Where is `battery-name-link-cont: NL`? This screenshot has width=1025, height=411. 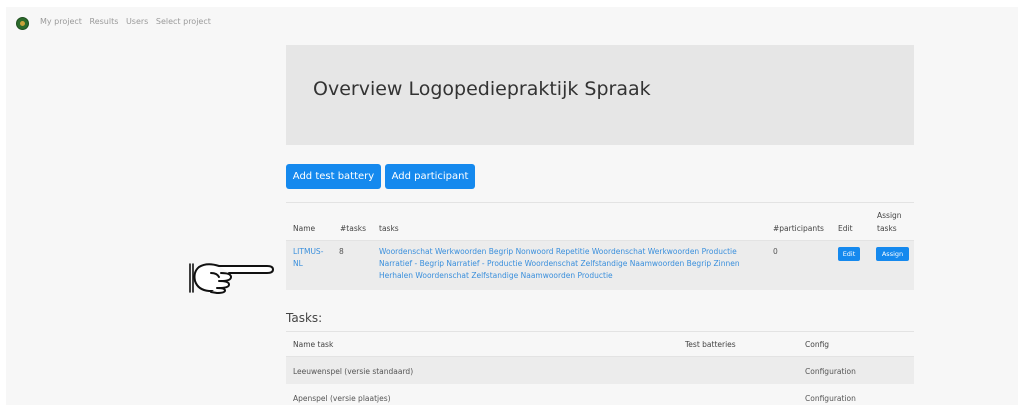 battery-name-link-cont: NL is located at coordinates (298, 264).